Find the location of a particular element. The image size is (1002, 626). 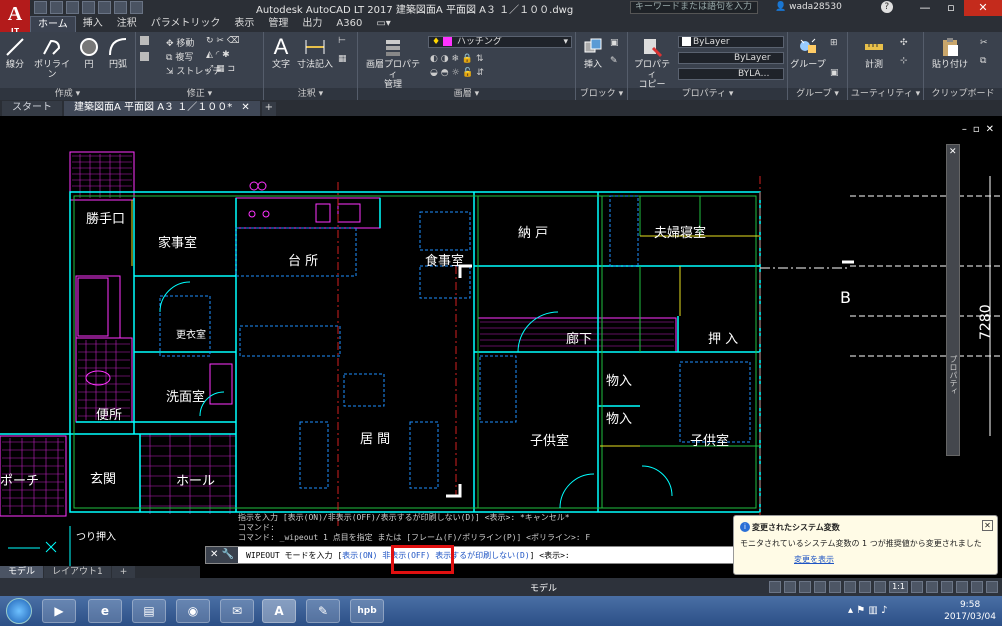

move-tool: ✥ 移動 is located at coordinates (180, 42).